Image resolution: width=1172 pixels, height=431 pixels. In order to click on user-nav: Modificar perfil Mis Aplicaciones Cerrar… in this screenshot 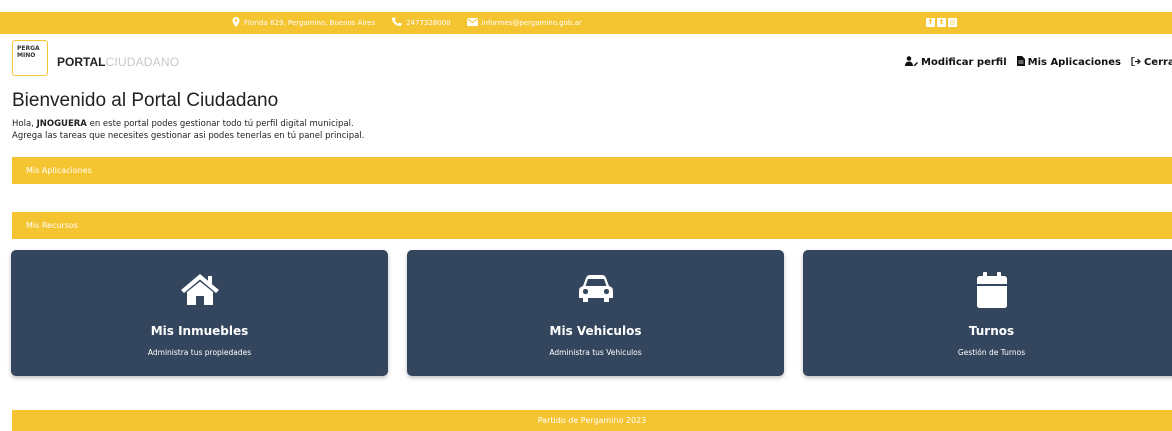, I will do `click(1038, 62)`.